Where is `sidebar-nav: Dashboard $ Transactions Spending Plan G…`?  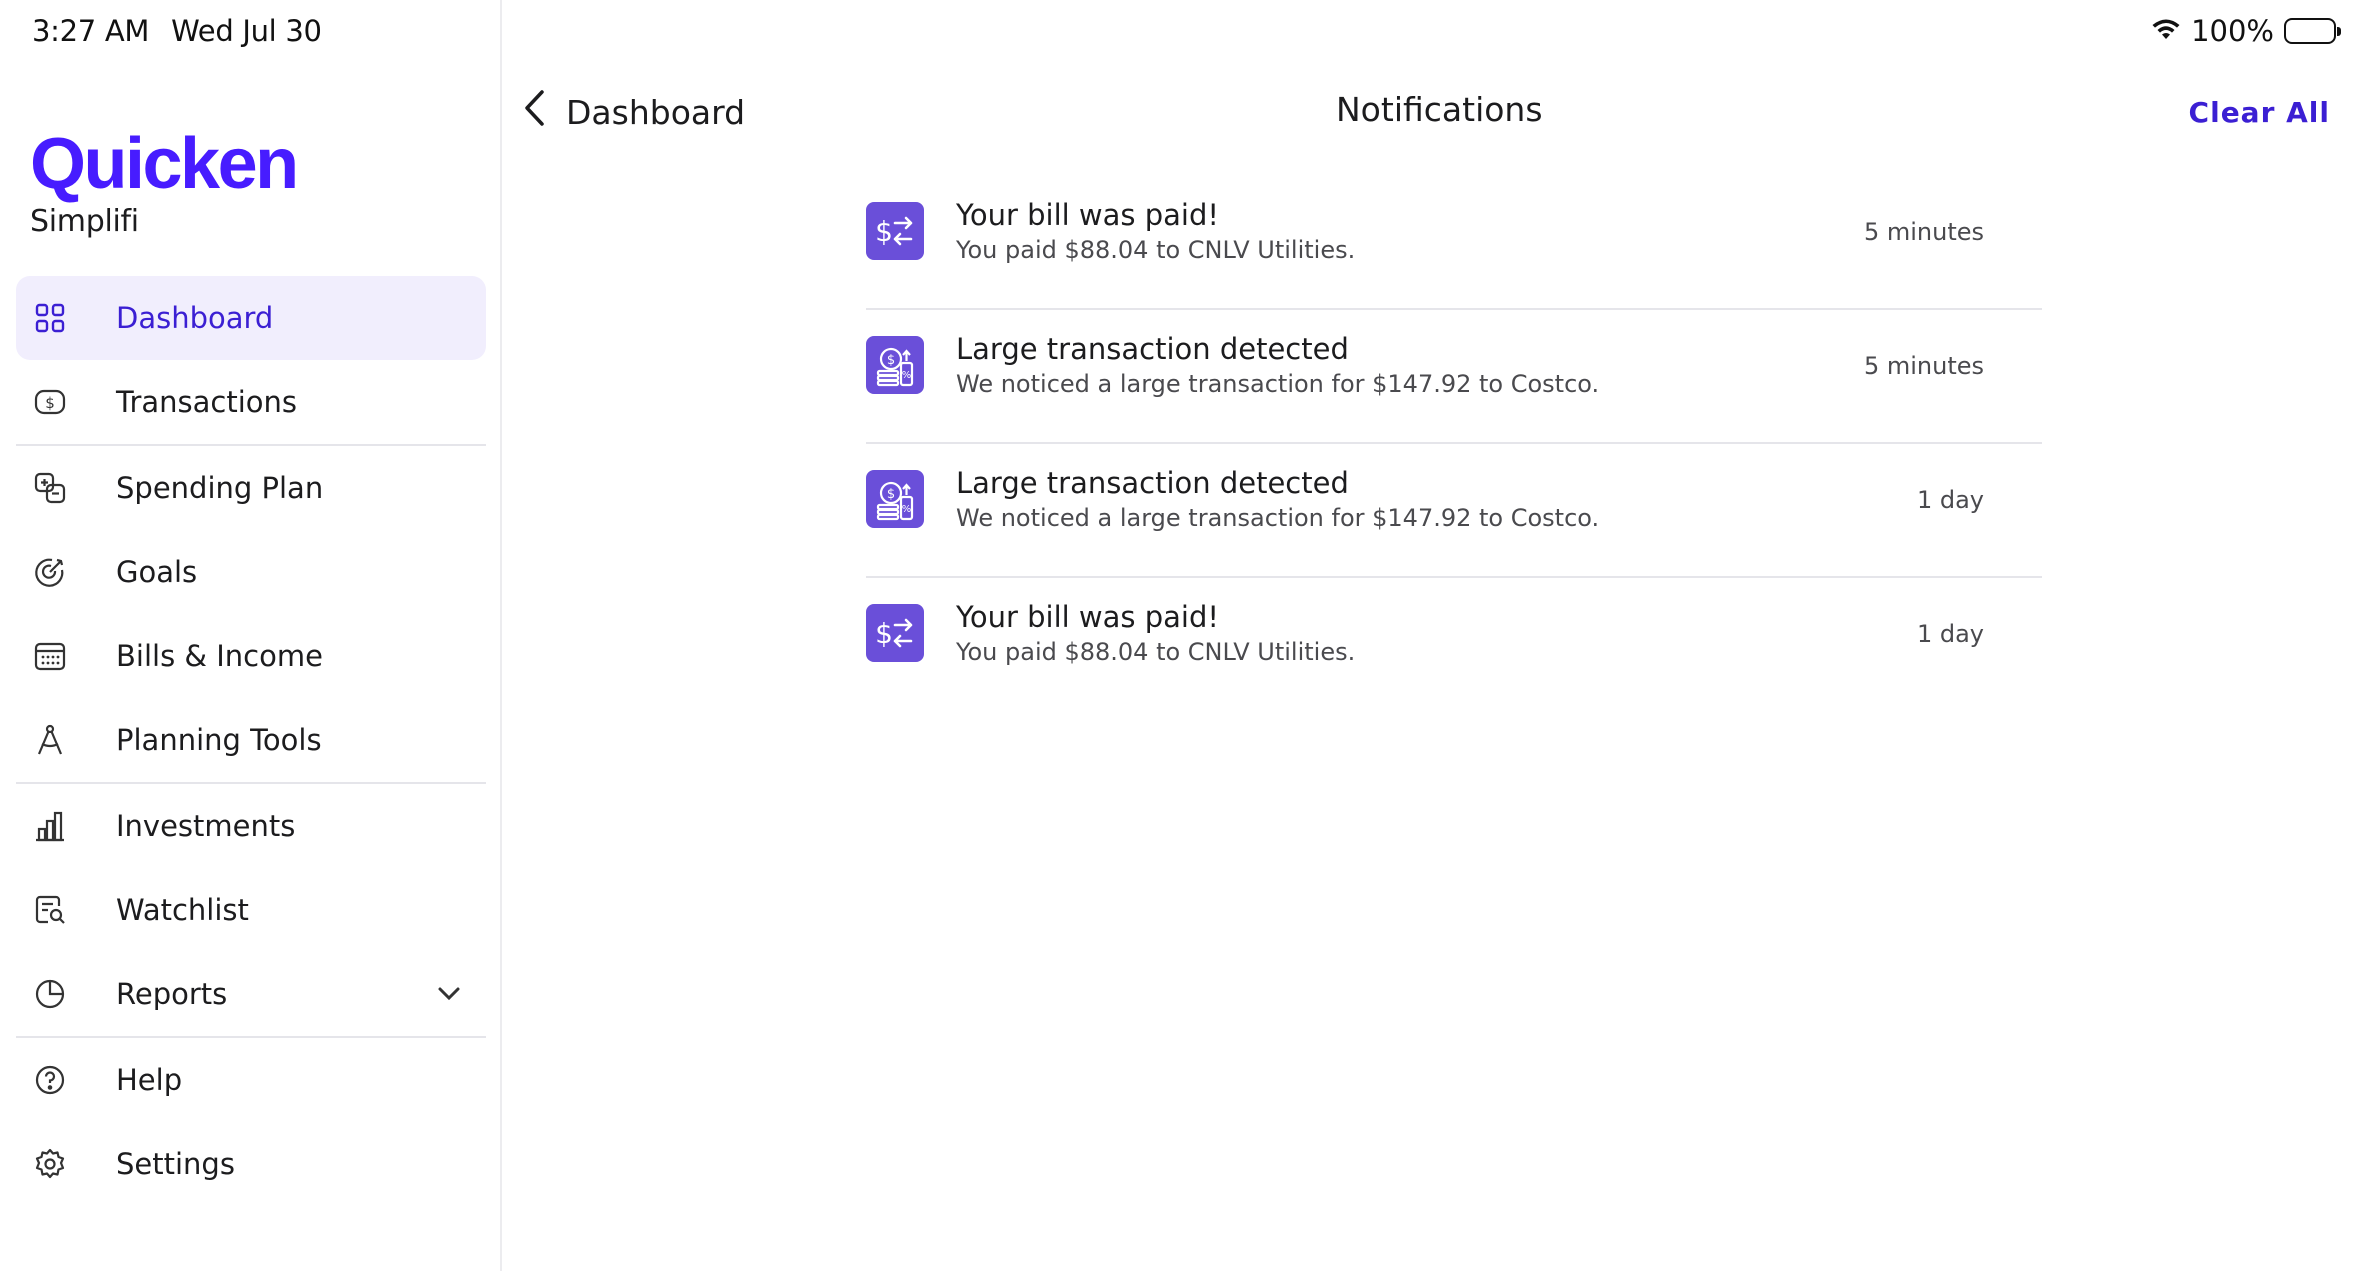
sidebar-nav: Dashboard $ Transactions Spending Plan G… is located at coordinates (251, 741).